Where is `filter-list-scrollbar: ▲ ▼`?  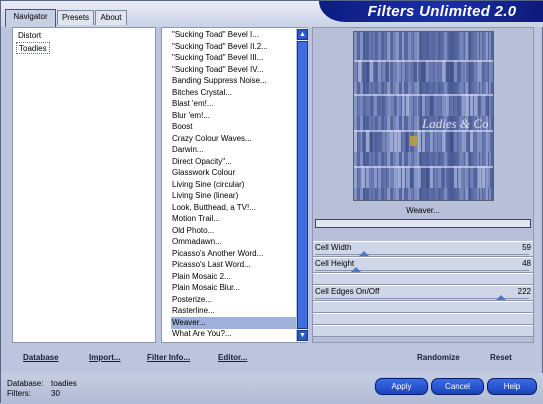 filter-list-scrollbar: ▲ ▼ is located at coordinates (302, 185).